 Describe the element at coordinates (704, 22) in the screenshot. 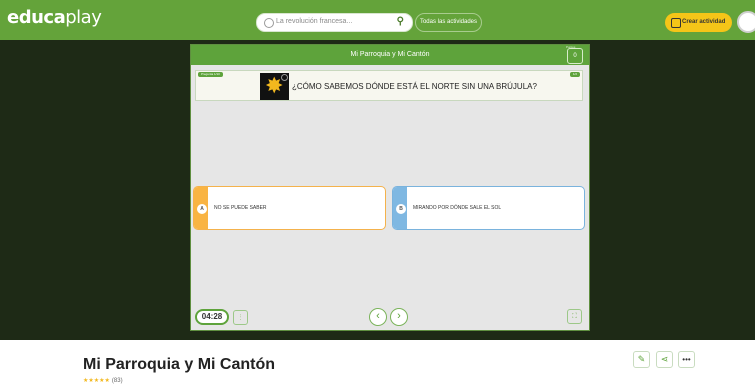

I see `create-activity-label: Crear actividad` at that location.